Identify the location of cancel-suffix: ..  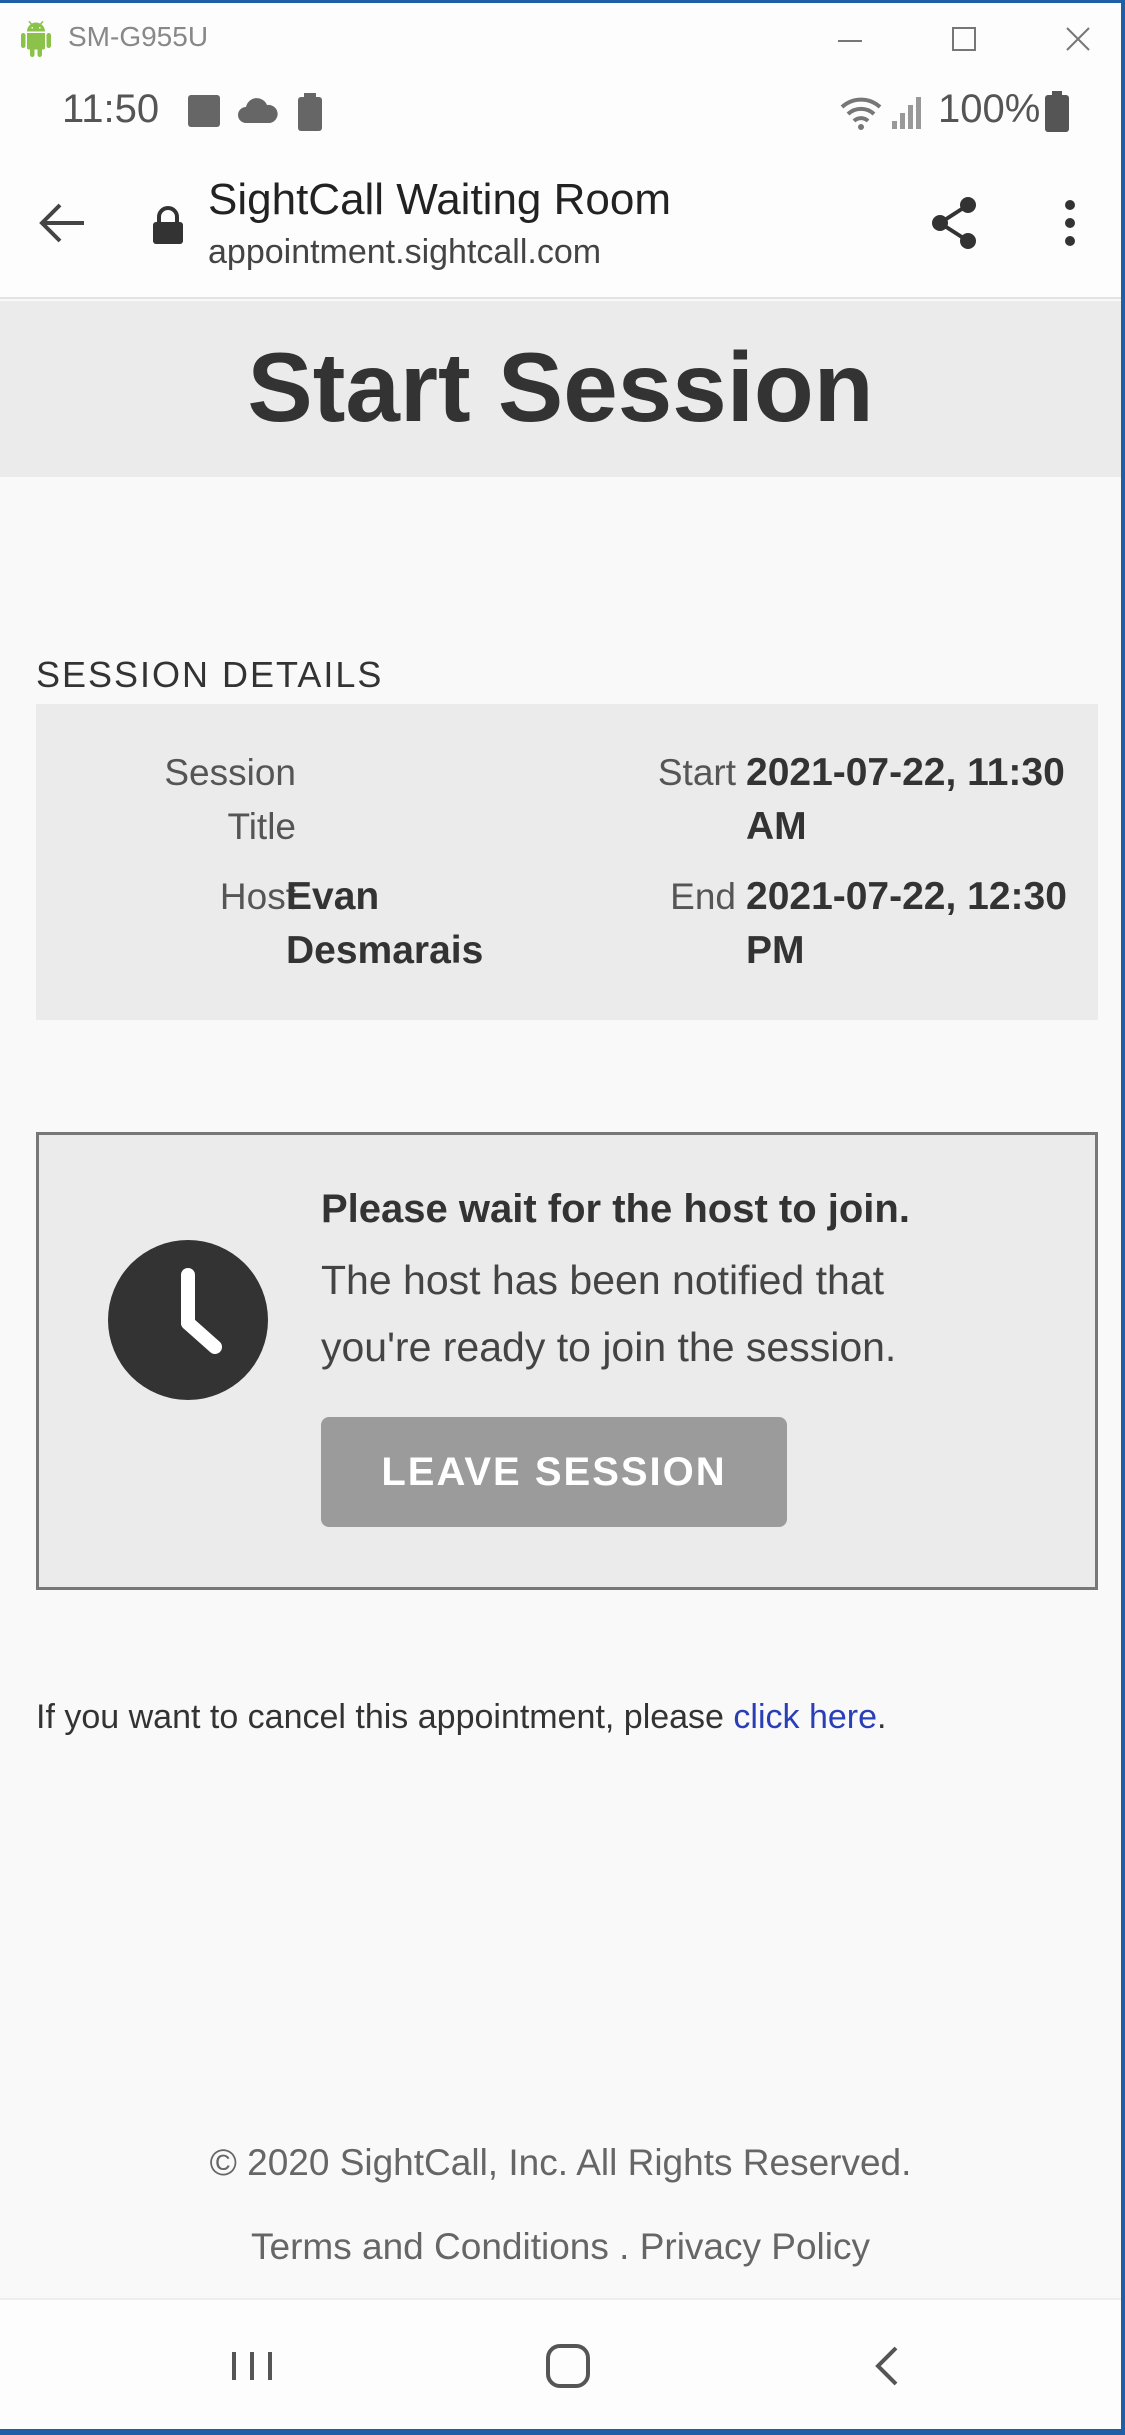
(882, 1717).